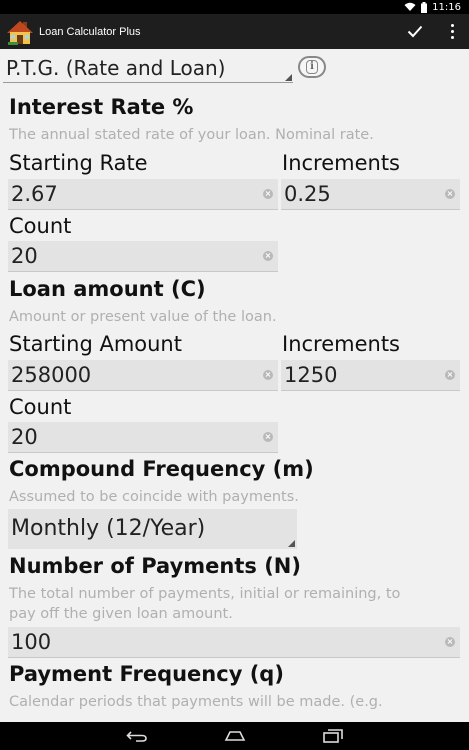  I want to click on home-icon, so click(234, 736).